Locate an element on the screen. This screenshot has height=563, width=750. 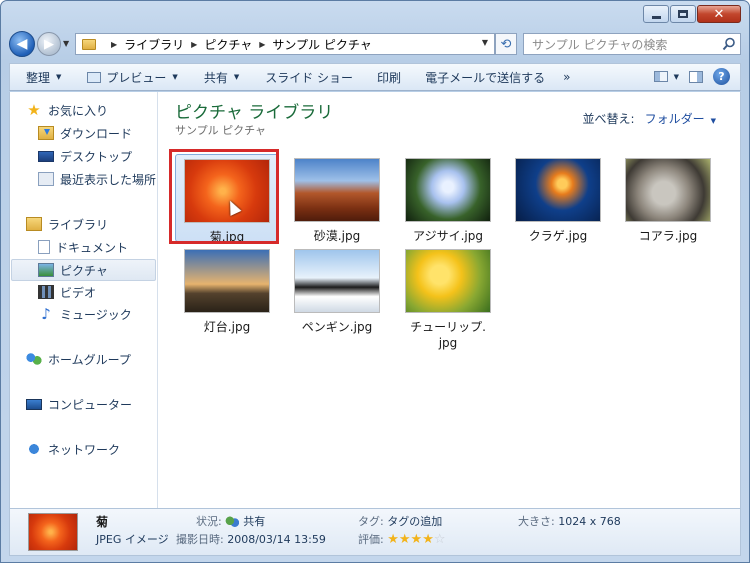
rating-stars: ★★★★☆ is located at coordinates (416, 539).